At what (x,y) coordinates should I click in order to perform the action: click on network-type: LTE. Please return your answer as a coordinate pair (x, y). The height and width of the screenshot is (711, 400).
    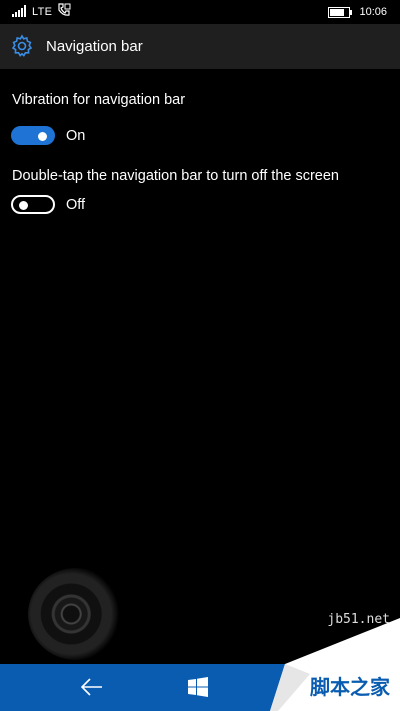
    Looking at the image, I should click on (42, 12).